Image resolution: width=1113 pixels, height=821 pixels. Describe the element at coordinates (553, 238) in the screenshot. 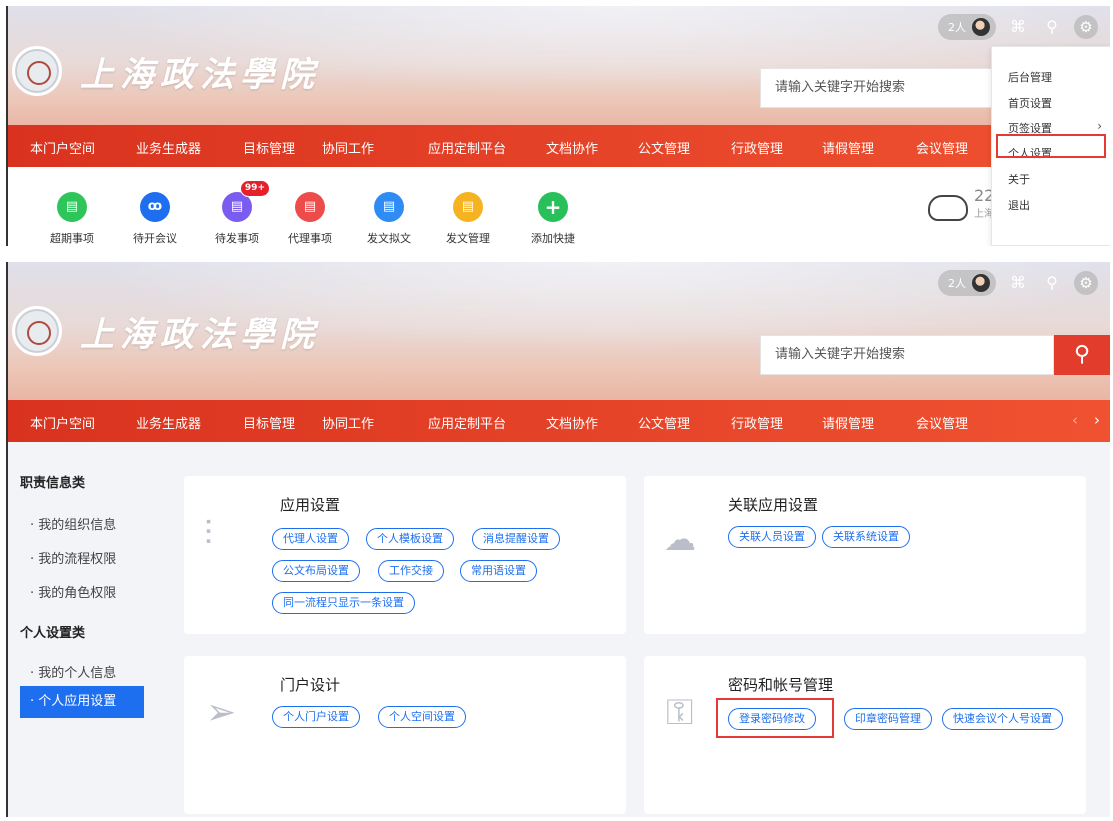

I see `shortcut-label: 添加快捷` at that location.